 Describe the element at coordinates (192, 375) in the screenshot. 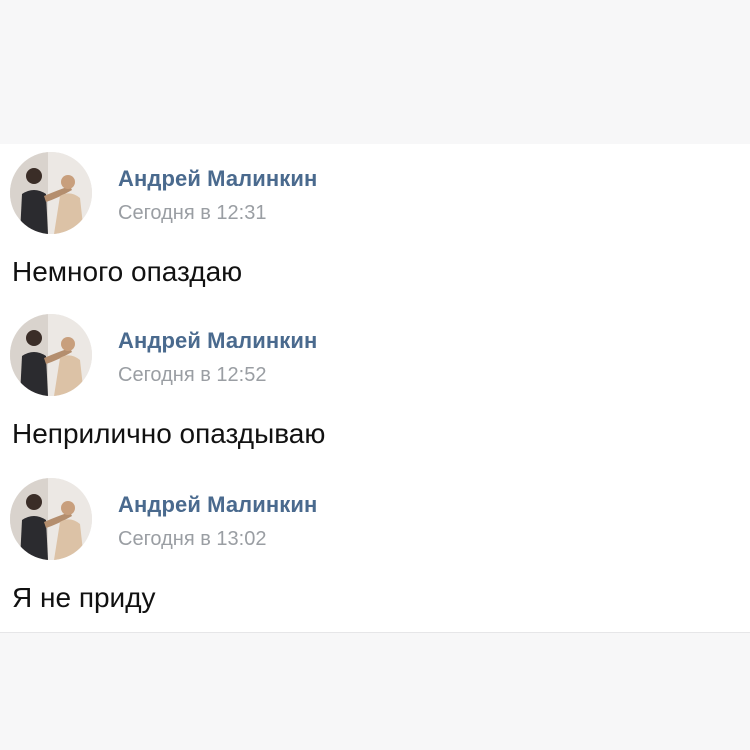

I see `post-timestamp: Сегодня в 12:52` at that location.